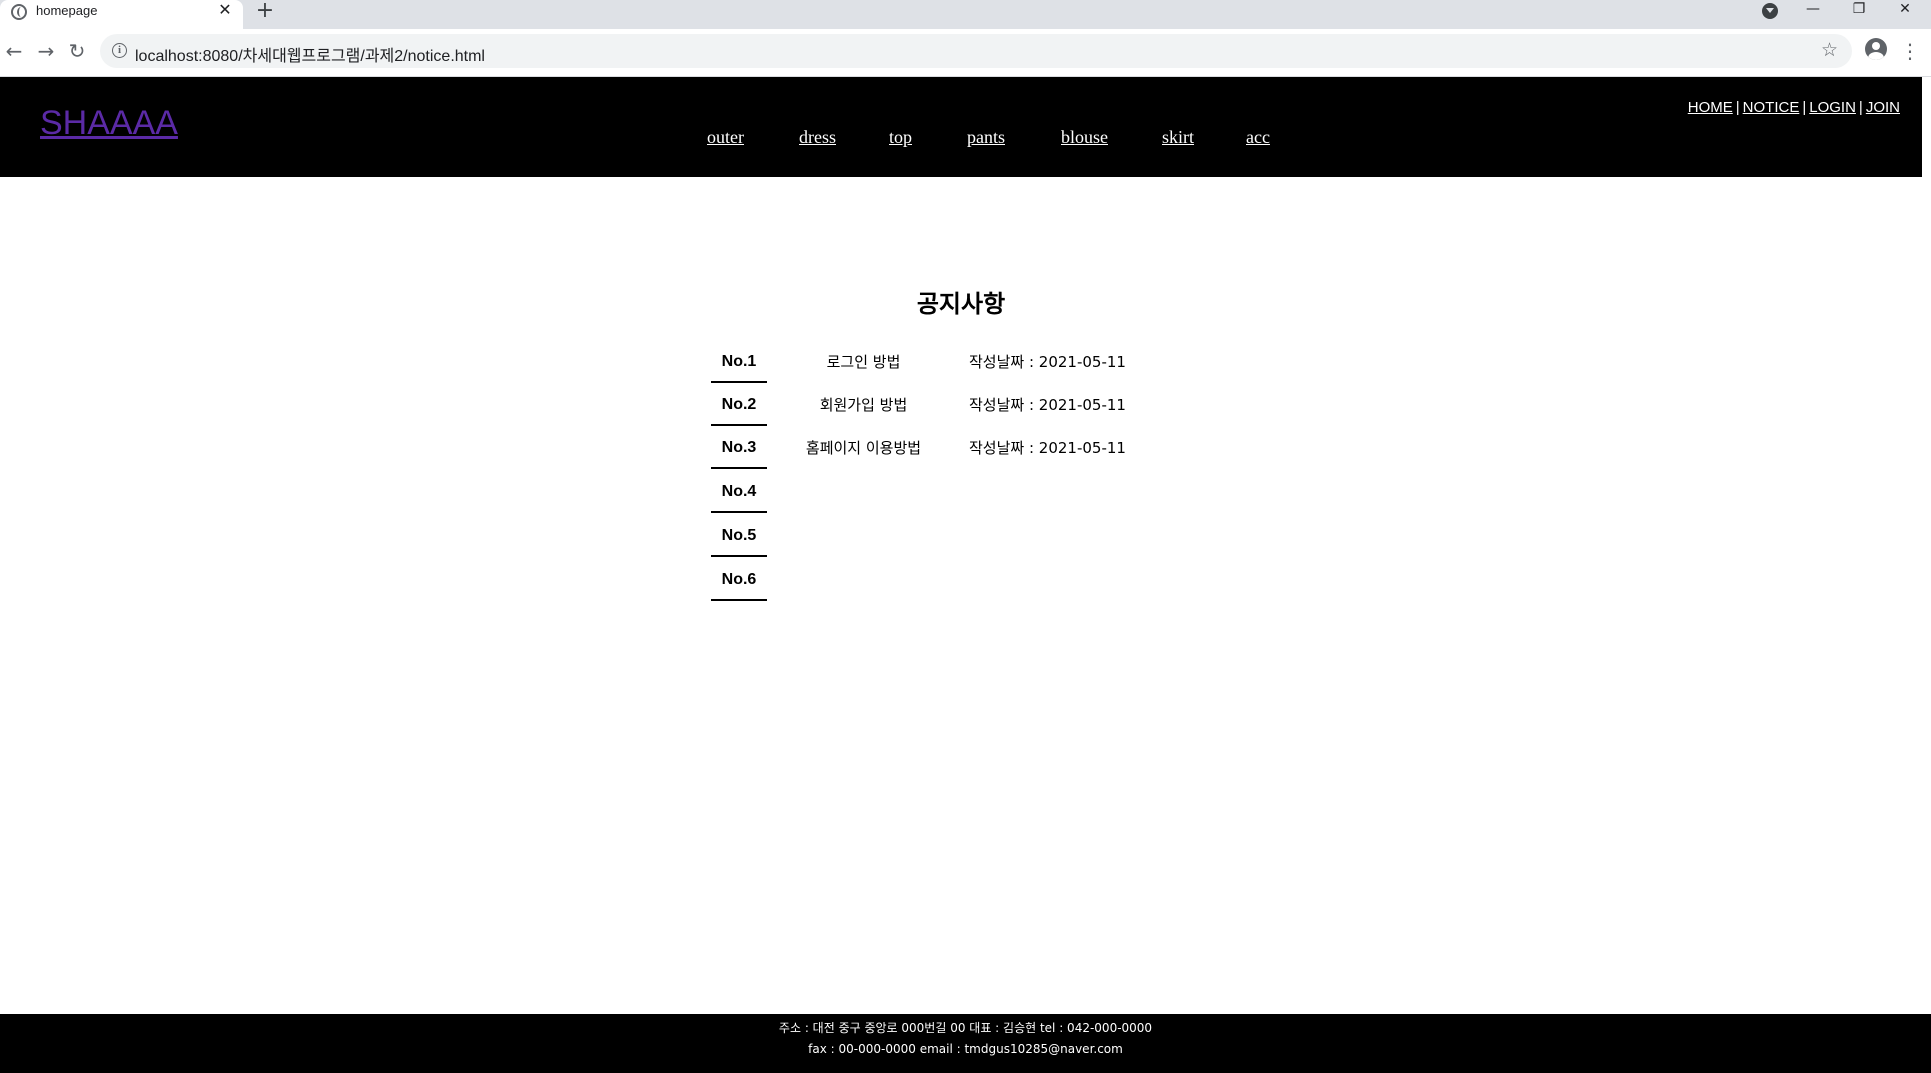 The width and height of the screenshot is (1931, 1073). I want to click on category-pants: pants, so click(986, 137).